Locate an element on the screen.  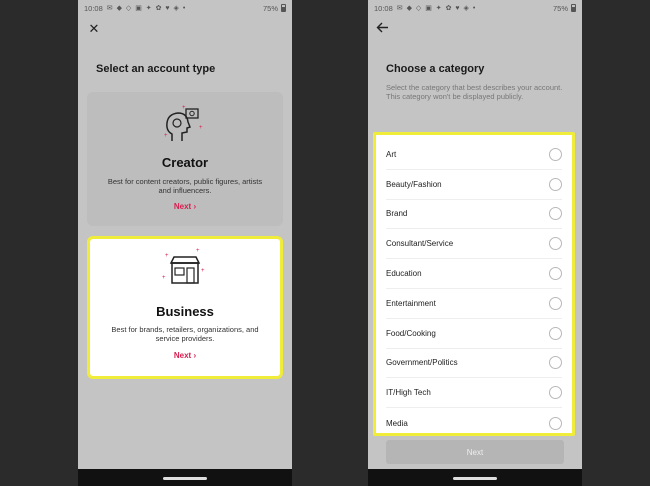
category-label: Education is located at coordinates (404, 274).